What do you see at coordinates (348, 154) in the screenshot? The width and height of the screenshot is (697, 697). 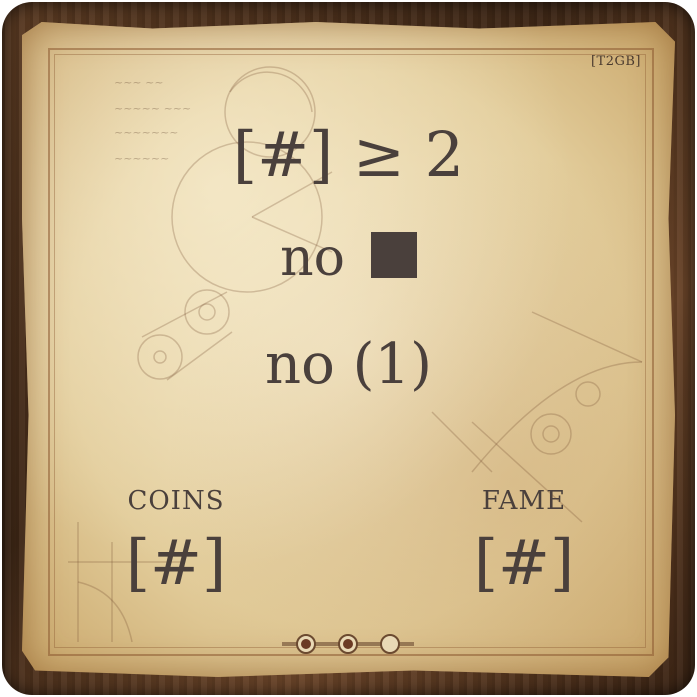 I see `requirement-line: [#] ≥ 2` at bounding box center [348, 154].